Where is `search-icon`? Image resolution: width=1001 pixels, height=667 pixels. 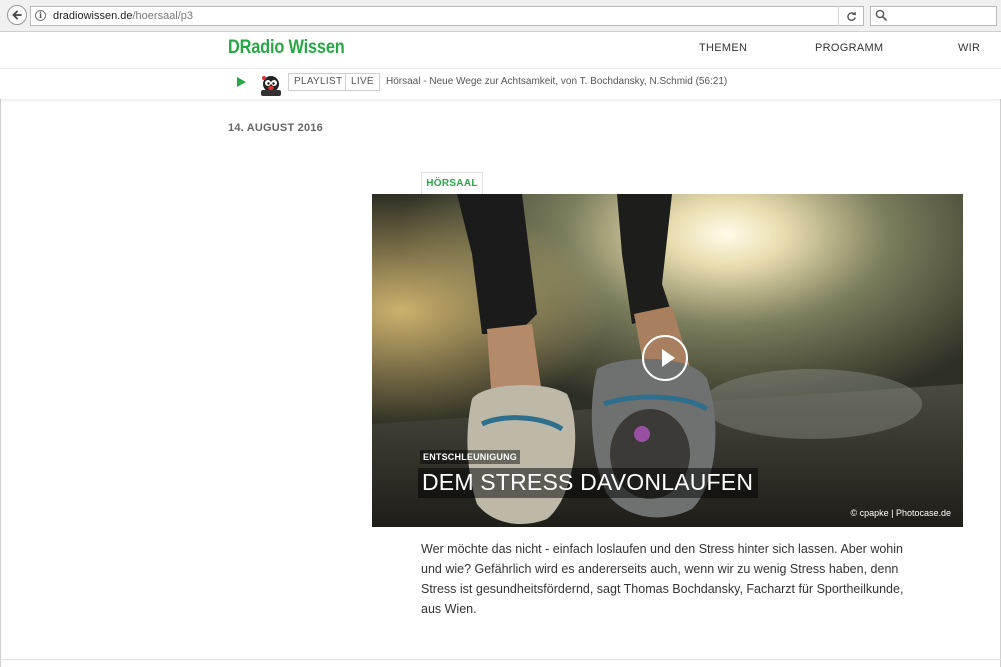 search-icon is located at coordinates (881, 15).